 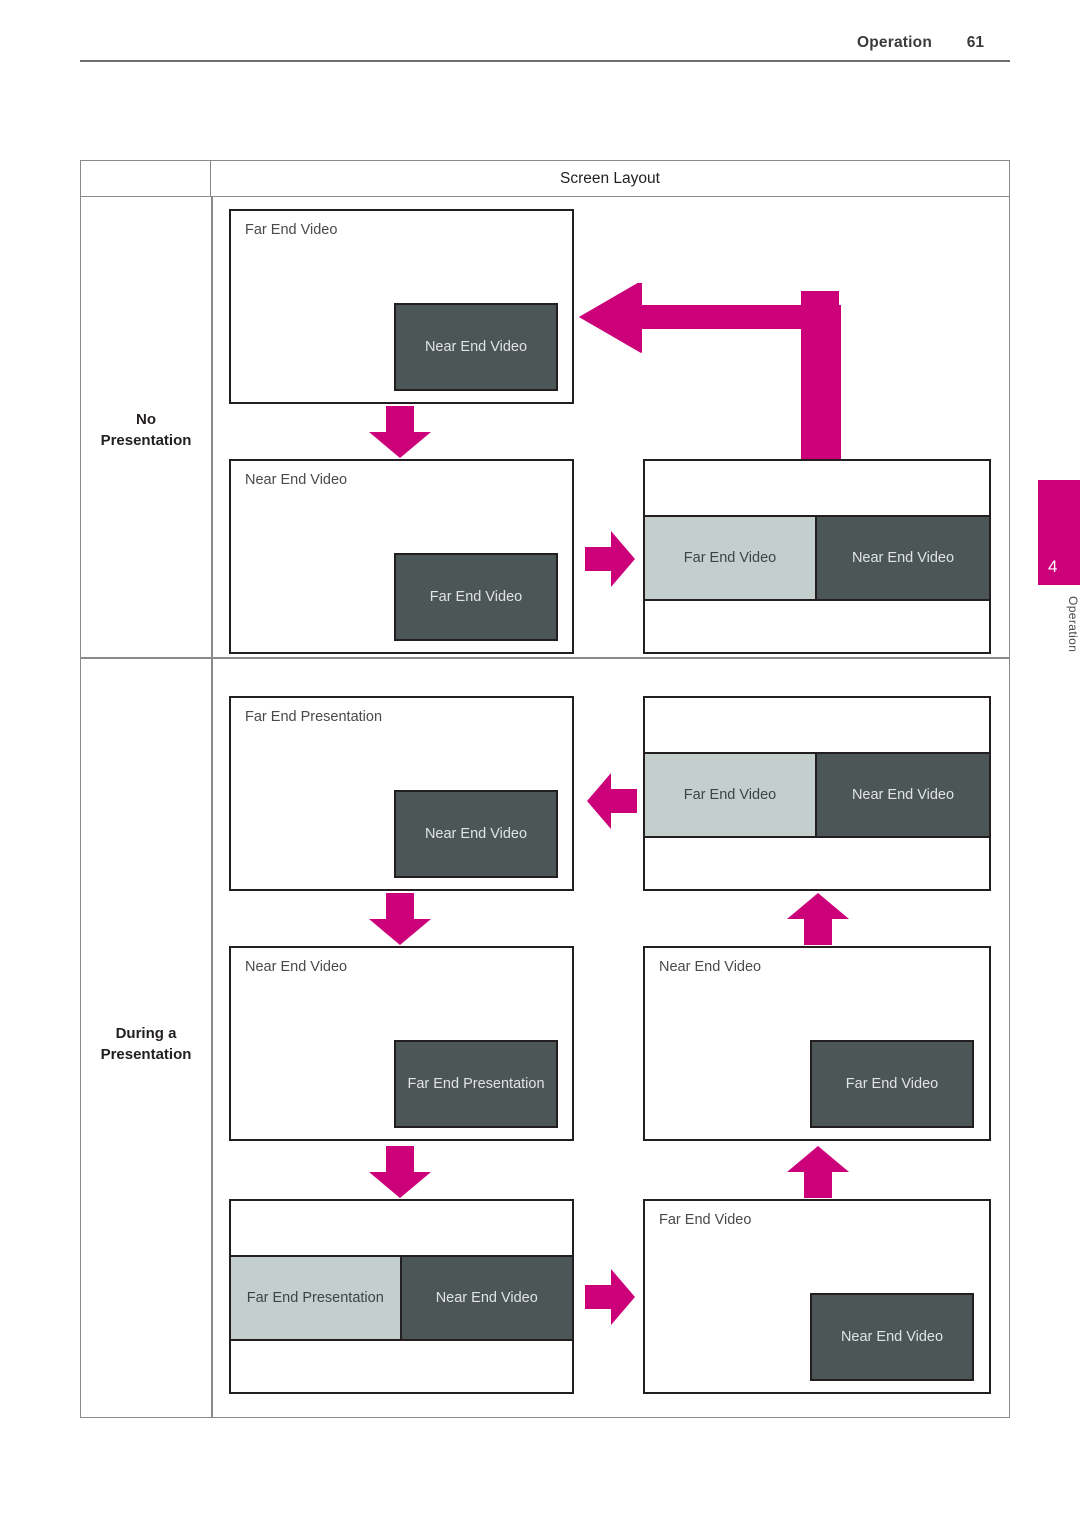 I want to click on screen-panel-far-end-video-with-near-pip-2: Far End Video Near End Video, so click(x=817, y=1296).